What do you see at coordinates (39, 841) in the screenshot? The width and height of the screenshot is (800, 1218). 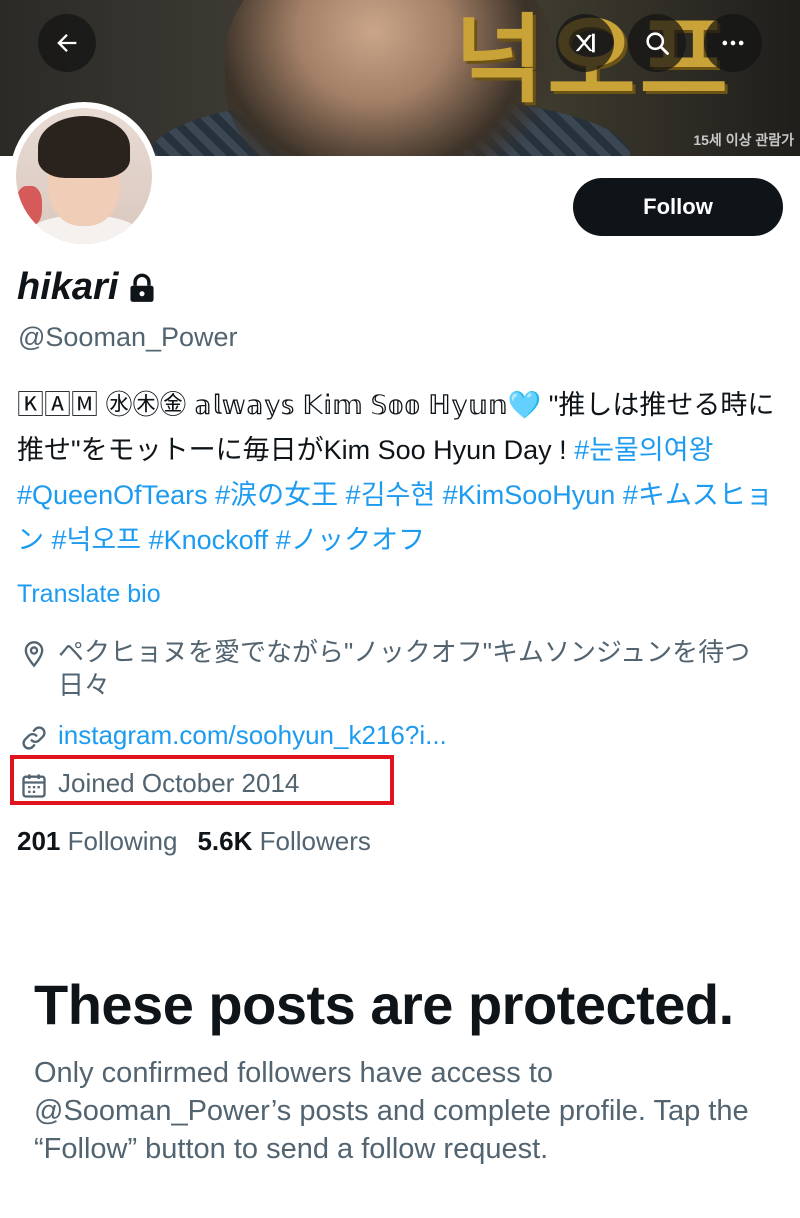 I see `following-count: 201` at bounding box center [39, 841].